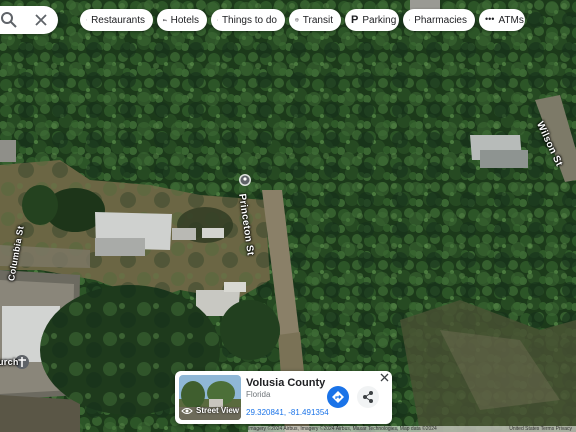 The image size is (576, 432). I want to click on atm-icon: •••, so click(490, 19).